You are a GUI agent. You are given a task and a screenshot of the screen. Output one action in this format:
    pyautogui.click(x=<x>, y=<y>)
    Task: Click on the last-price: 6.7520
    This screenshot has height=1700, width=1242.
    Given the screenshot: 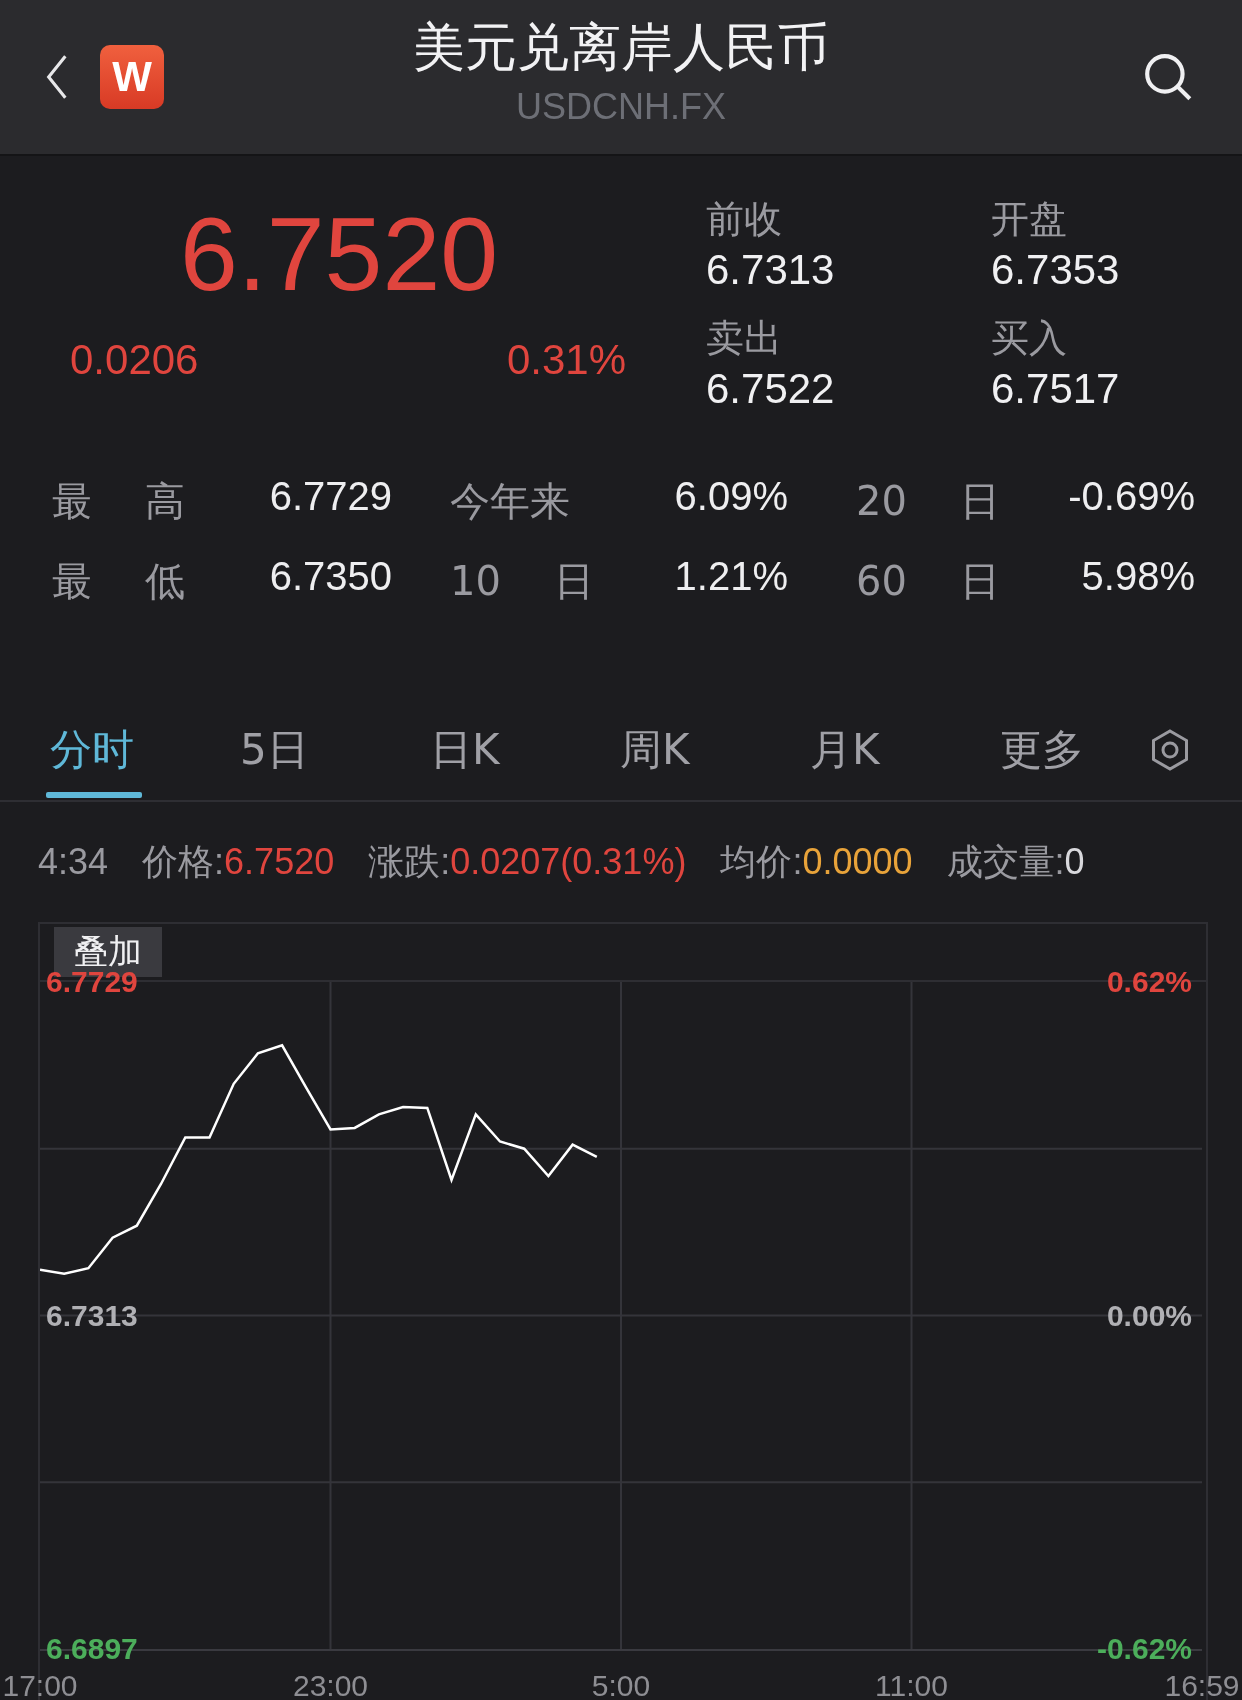 What is the action you would take?
    pyautogui.click(x=340, y=254)
    